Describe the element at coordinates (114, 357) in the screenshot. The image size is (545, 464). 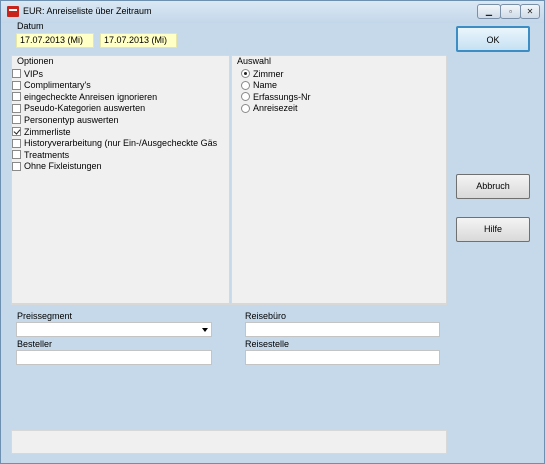
I see `besteller-input` at that location.